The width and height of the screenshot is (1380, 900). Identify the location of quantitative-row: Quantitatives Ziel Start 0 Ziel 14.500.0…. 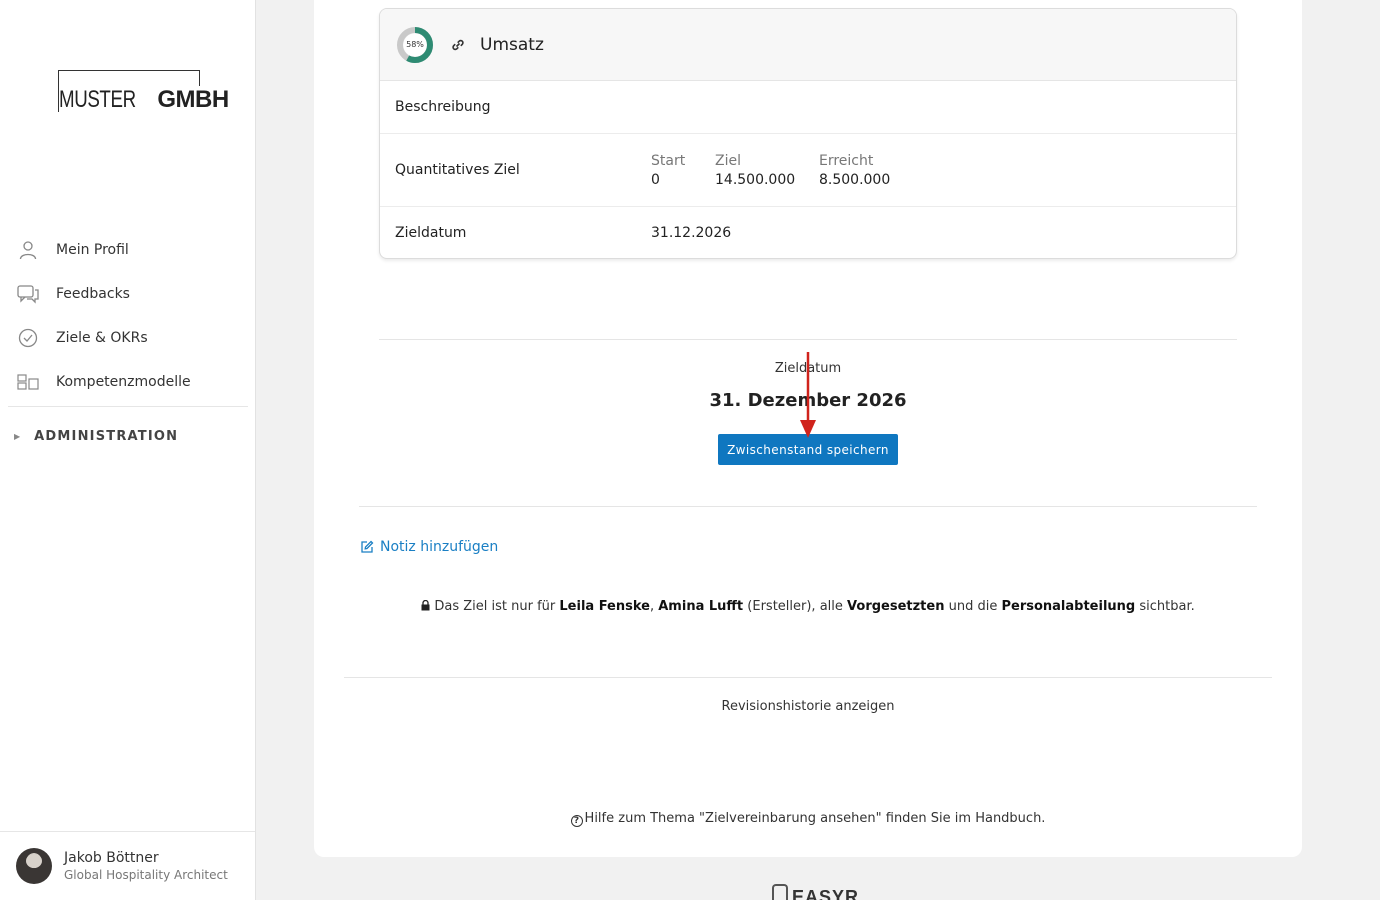
(808, 170).